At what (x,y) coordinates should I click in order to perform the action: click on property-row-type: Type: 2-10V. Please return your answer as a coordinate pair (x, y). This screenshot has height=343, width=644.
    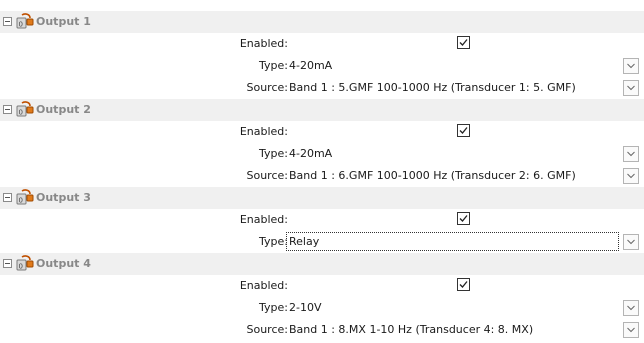
    Looking at the image, I should click on (322, 308).